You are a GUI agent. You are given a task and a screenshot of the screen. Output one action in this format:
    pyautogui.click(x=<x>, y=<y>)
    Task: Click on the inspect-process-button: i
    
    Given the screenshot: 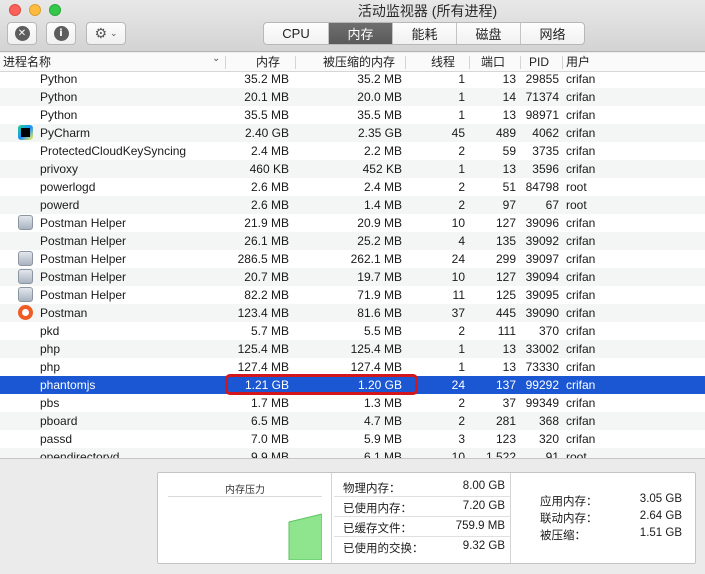 What is the action you would take?
    pyautogui.click(x=61, y=33)
    